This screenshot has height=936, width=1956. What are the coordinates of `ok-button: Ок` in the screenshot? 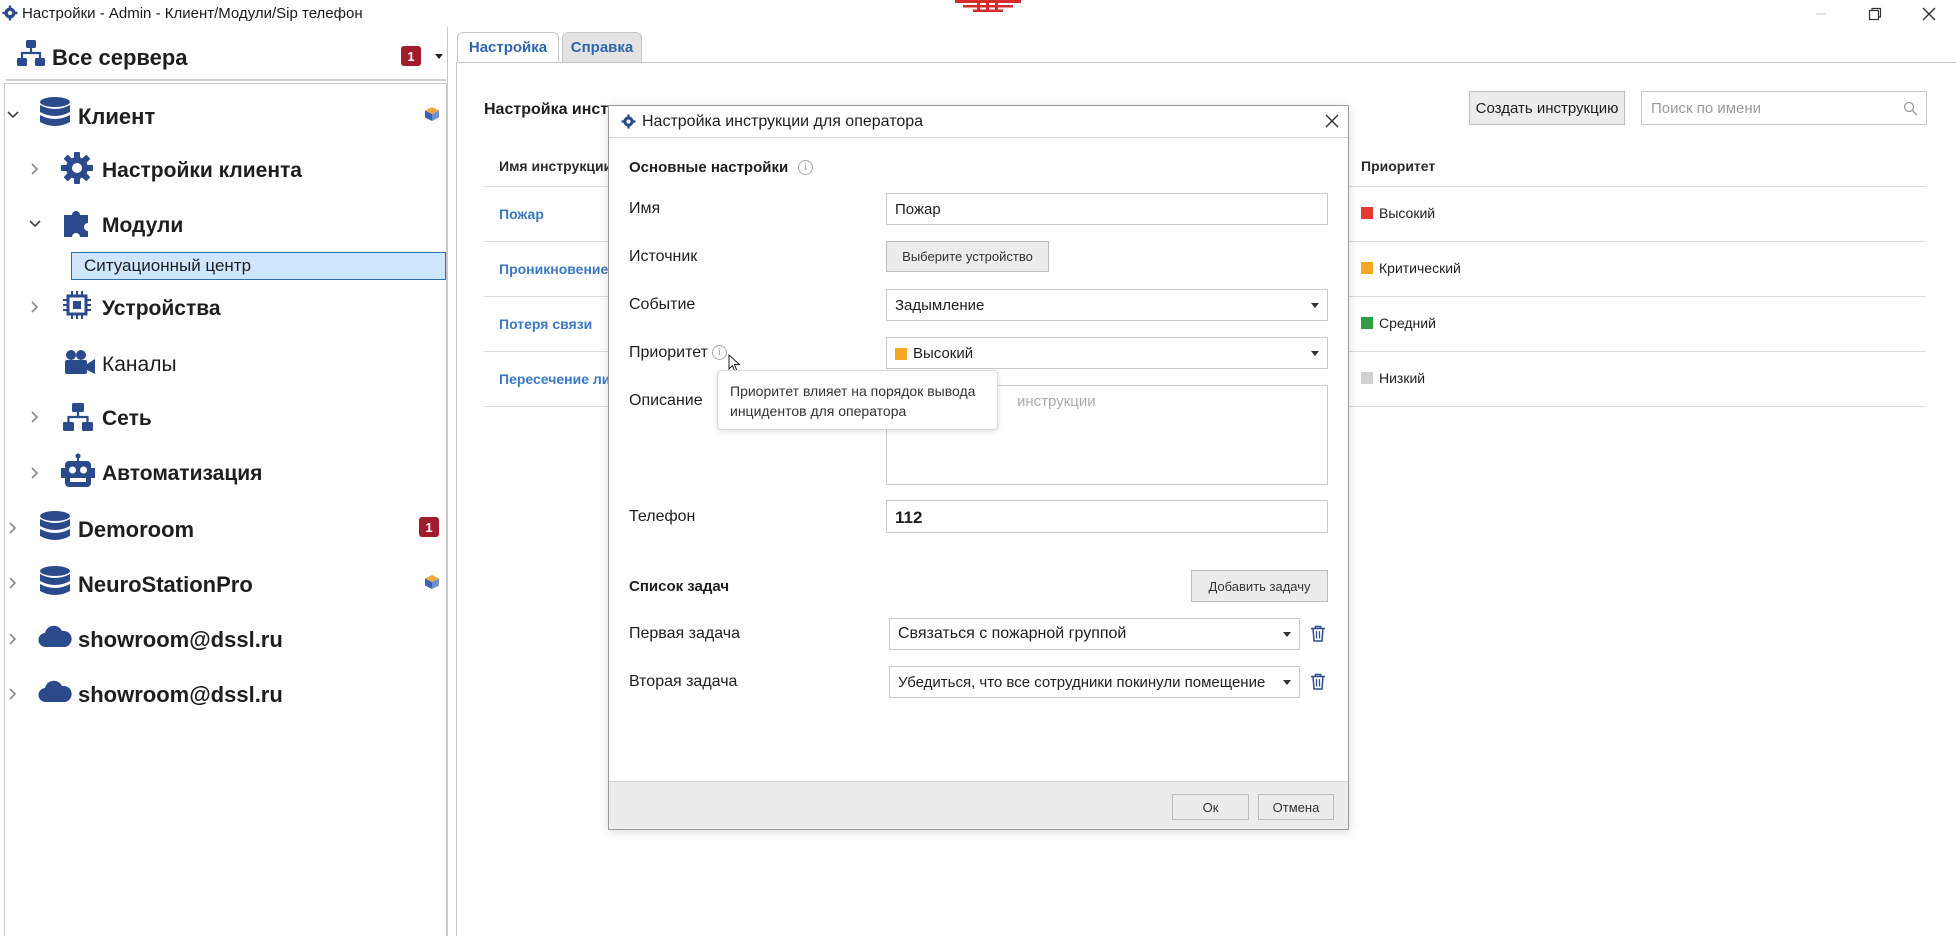 It's located at (1210, 807).